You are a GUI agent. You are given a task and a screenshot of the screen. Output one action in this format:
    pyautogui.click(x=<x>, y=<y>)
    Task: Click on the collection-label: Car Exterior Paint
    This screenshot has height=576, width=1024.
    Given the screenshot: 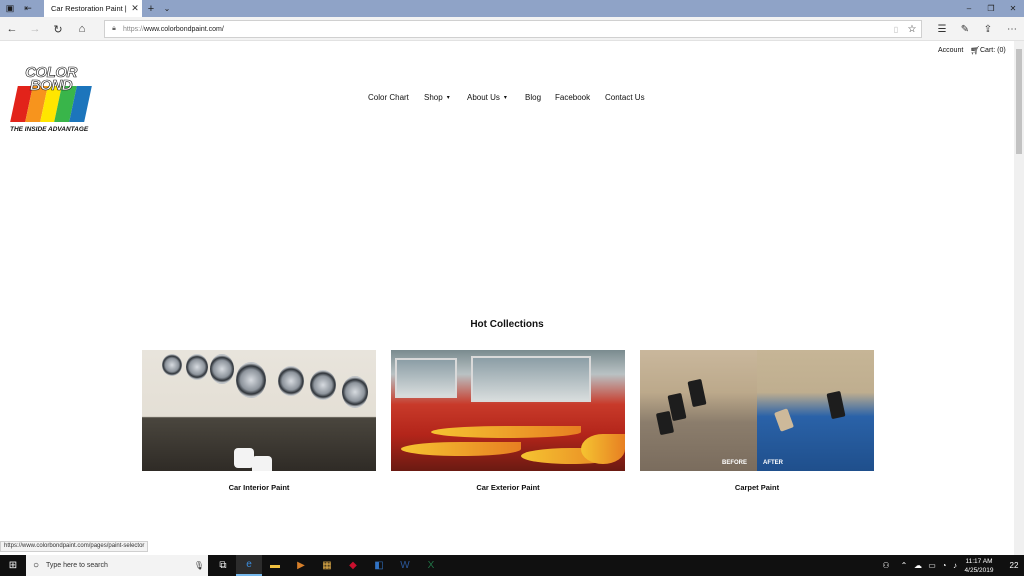 What is the action you would take?
    pyautogui.click(x=508, y=487)
    